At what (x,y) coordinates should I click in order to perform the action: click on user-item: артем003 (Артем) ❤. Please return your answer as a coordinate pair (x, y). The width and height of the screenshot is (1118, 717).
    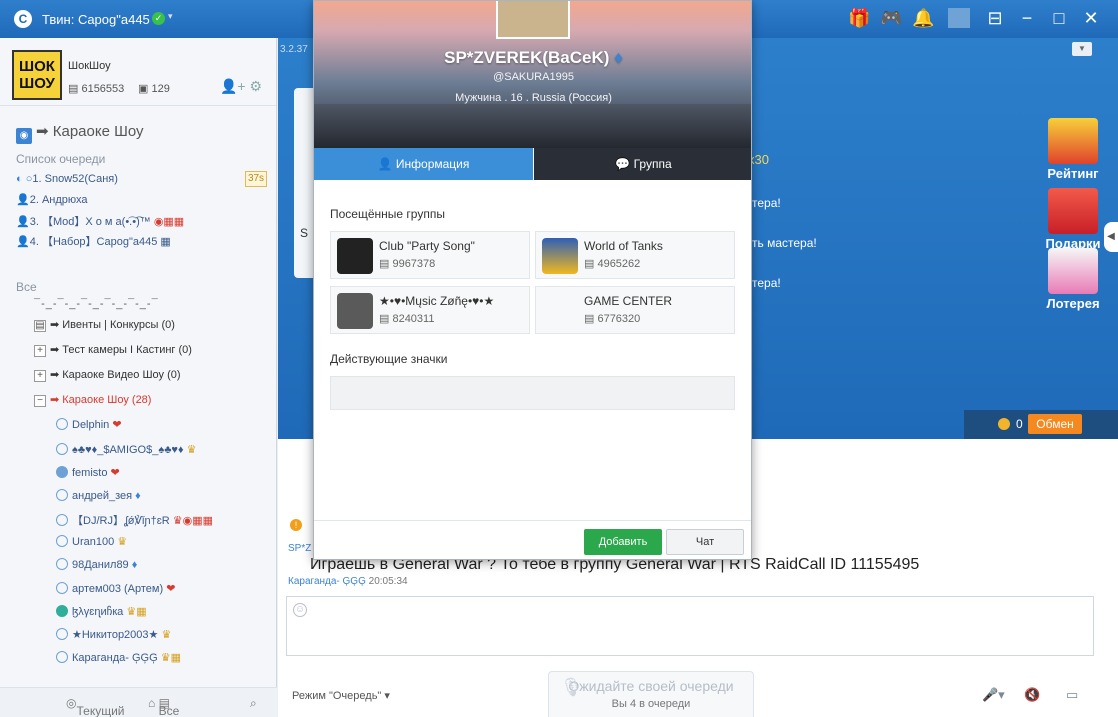
    Looking at the image, I should click on (115, 588).